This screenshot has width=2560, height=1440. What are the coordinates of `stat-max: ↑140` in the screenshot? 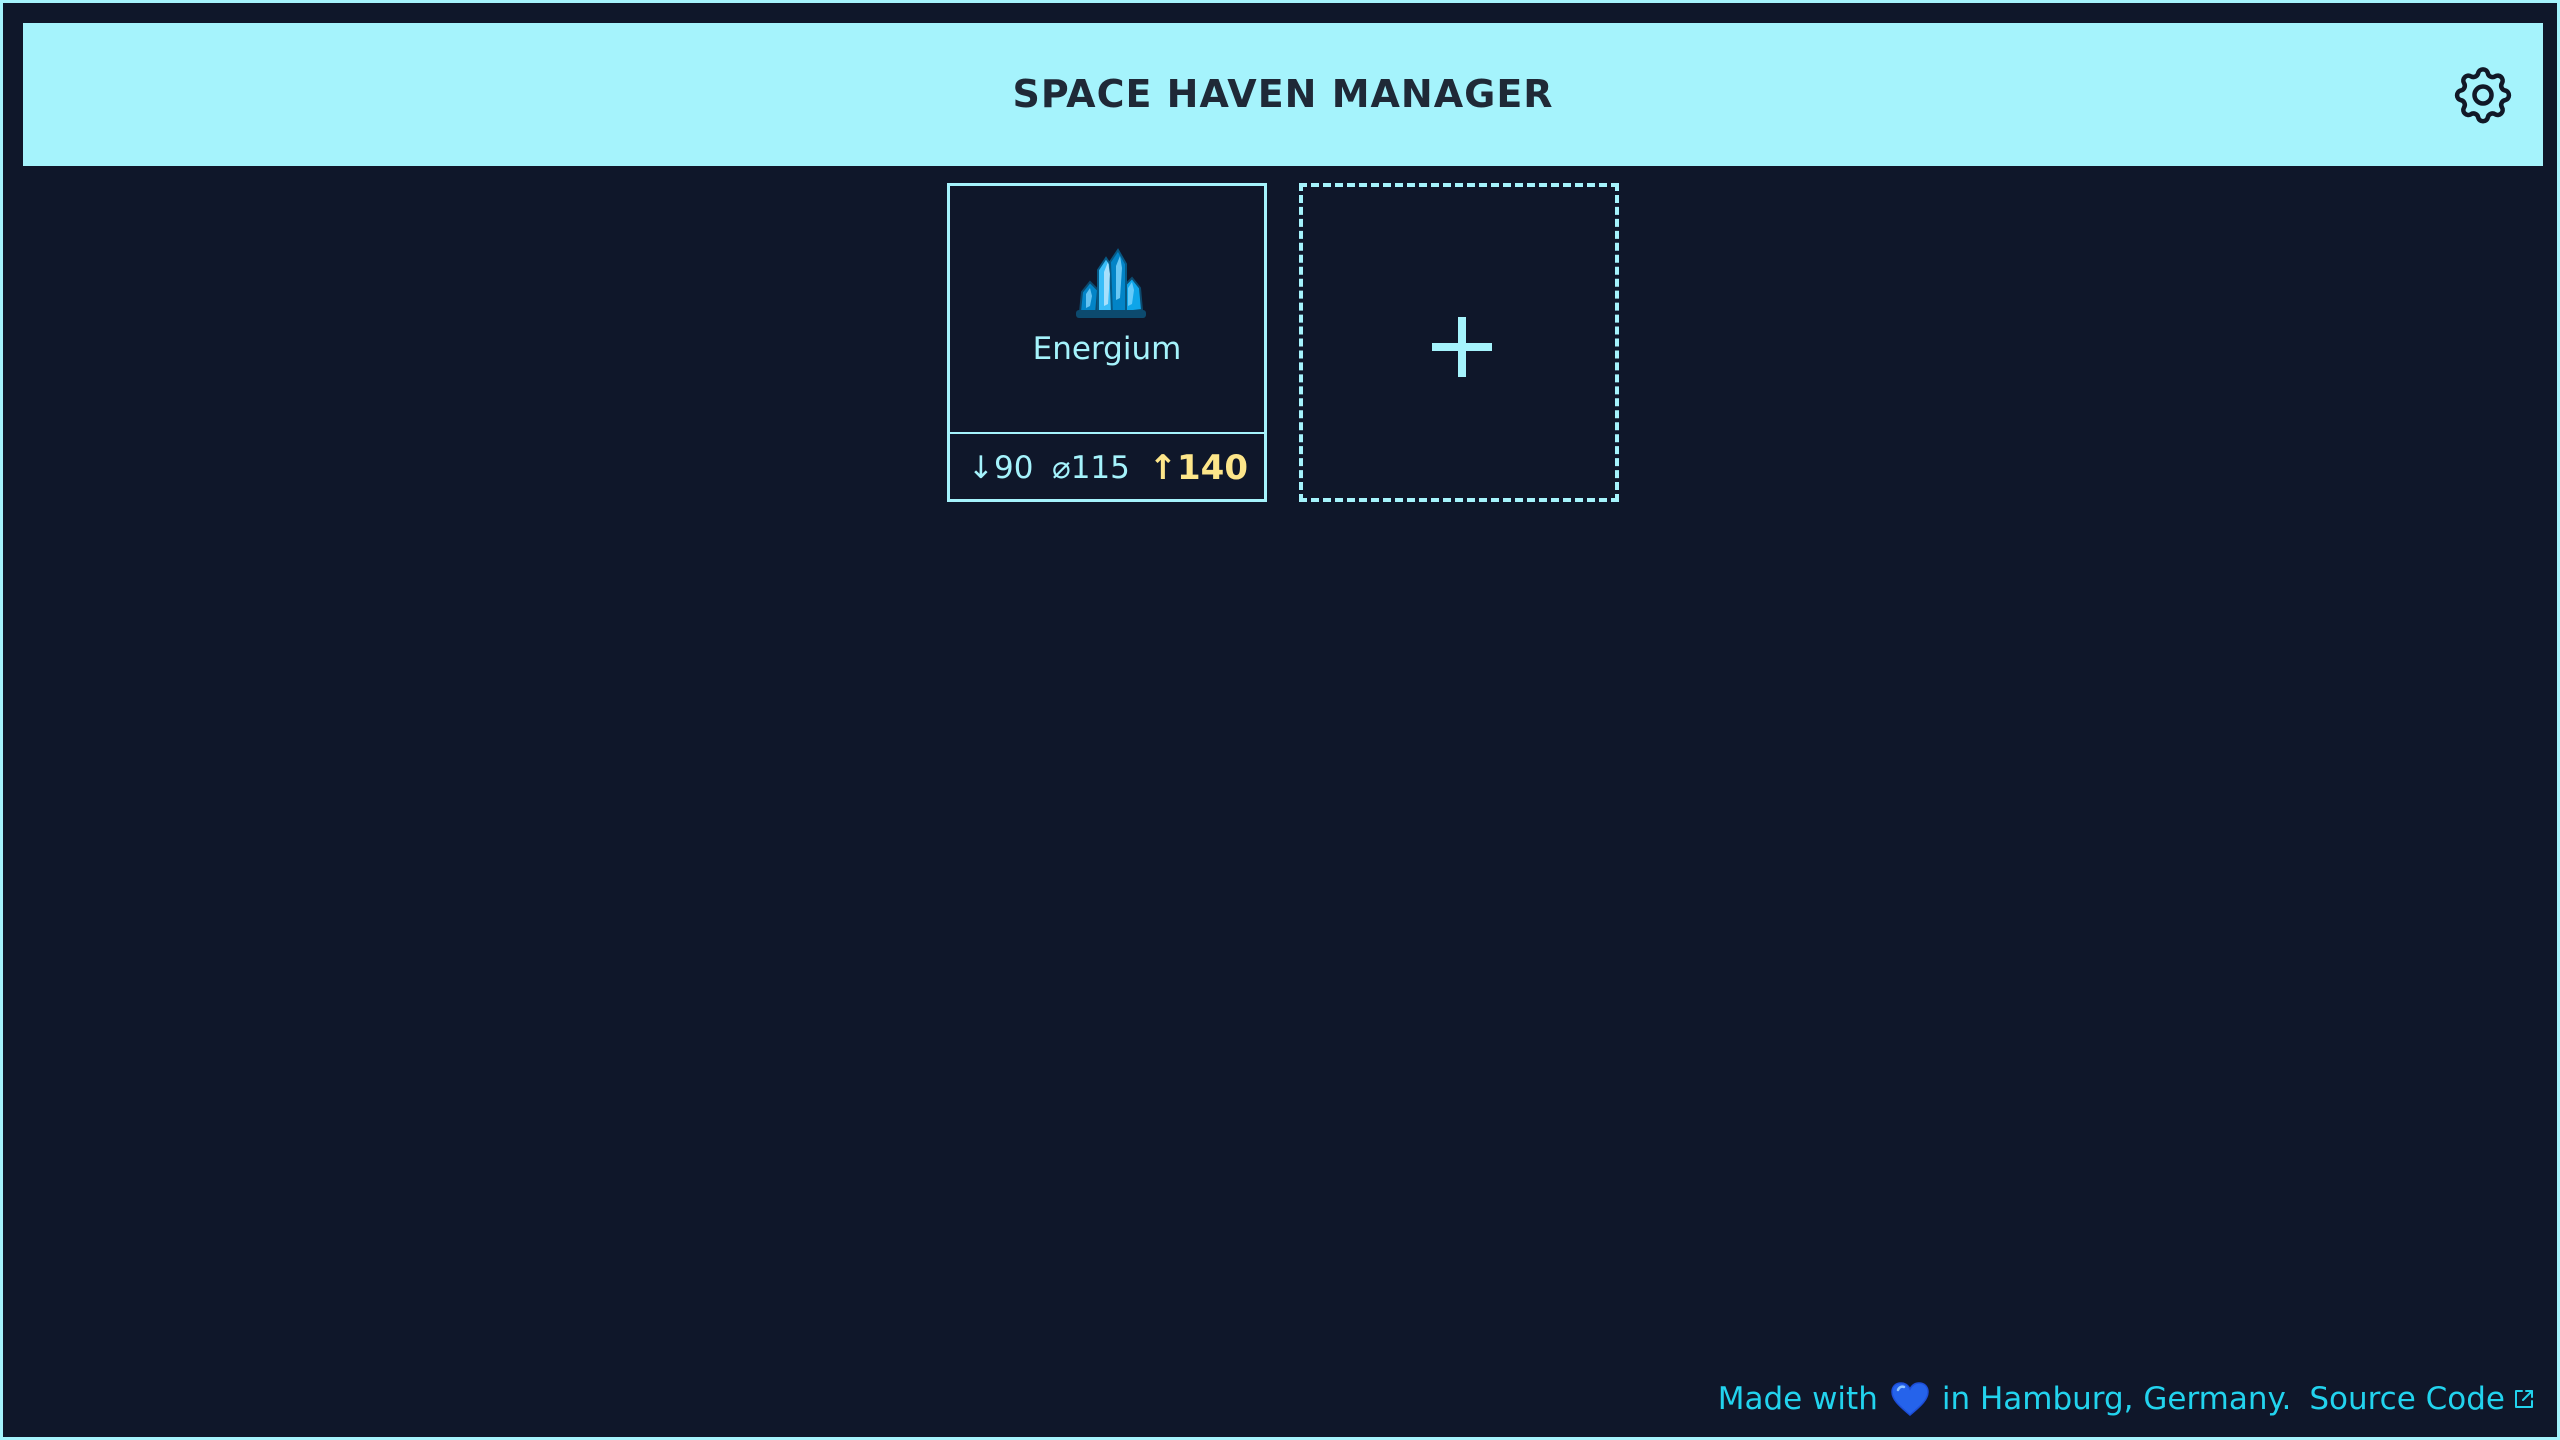 It's located at (1198, 467).